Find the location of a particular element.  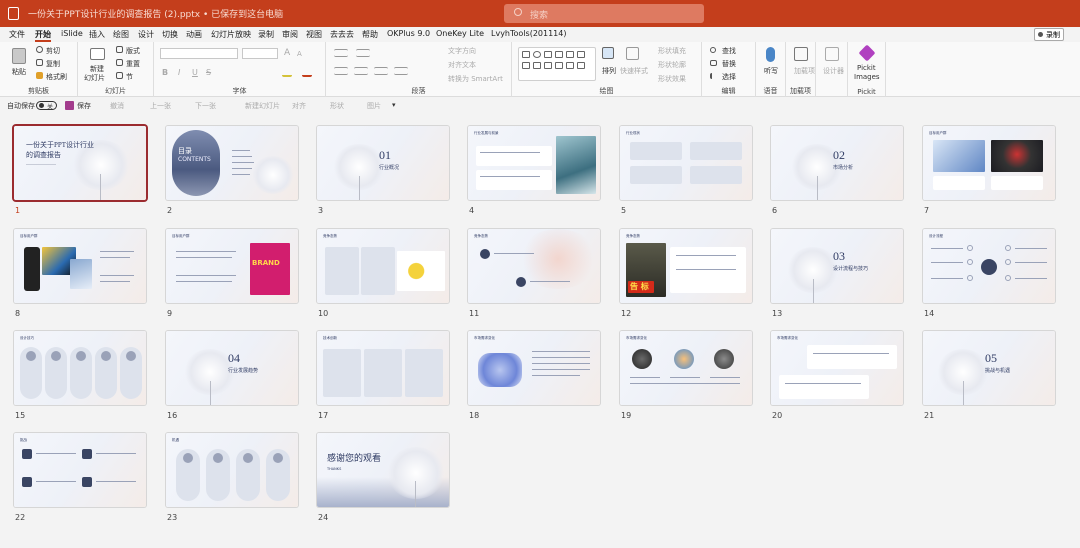

slide-thumbnail-18: 市场需求变化 is located at coordinates (534, 368).